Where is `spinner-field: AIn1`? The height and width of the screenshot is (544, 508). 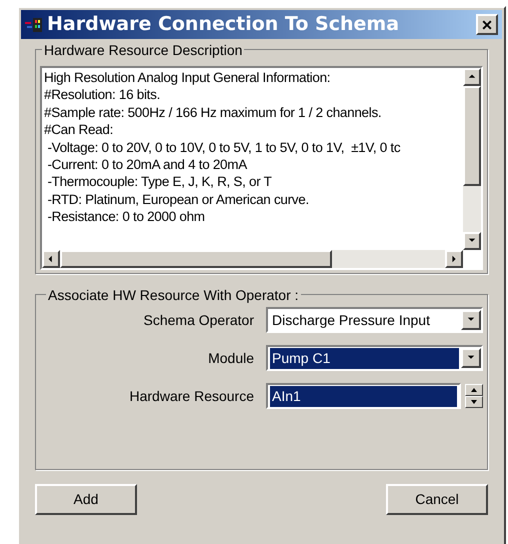
spinner-field: AIn1 is located at coordinates (363, 396).